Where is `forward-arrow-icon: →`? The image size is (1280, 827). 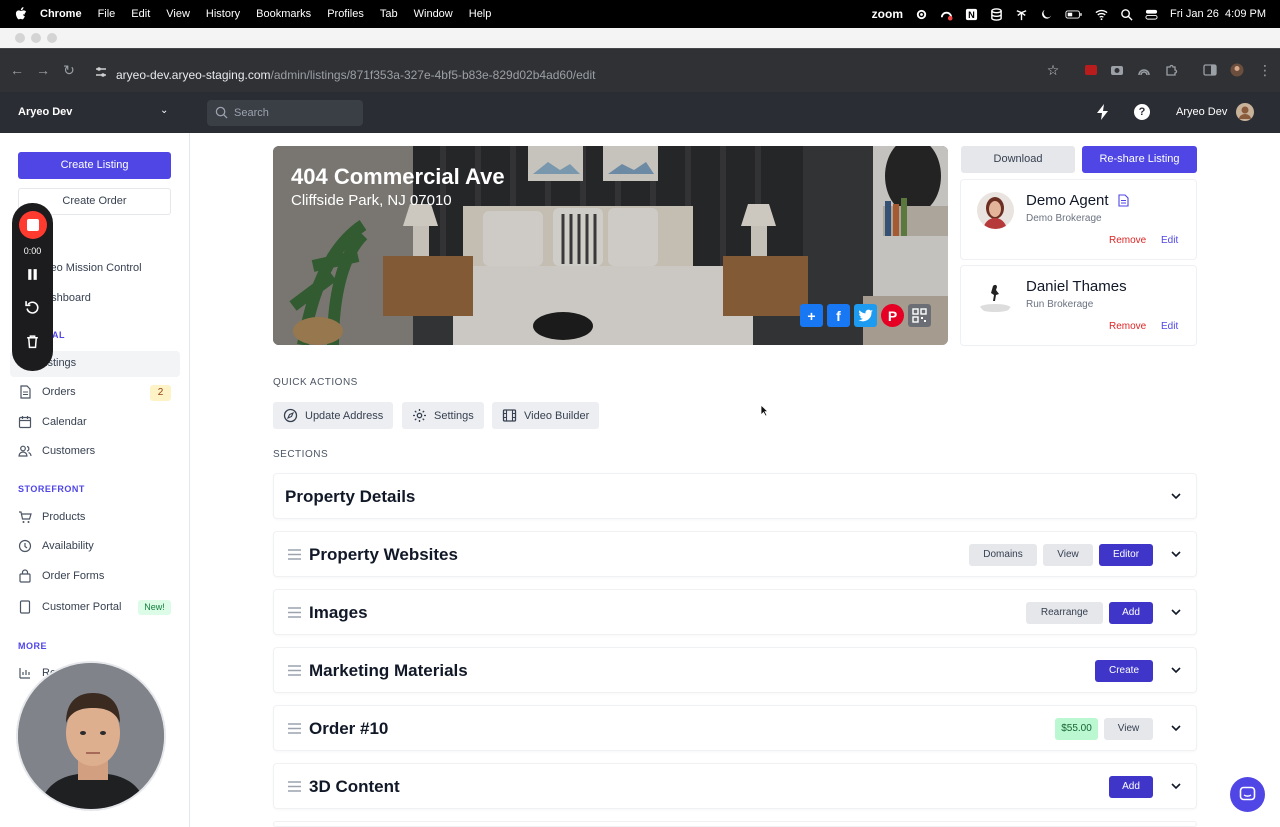
forward-arrow-icon: → is located at coordinates (43, 70).